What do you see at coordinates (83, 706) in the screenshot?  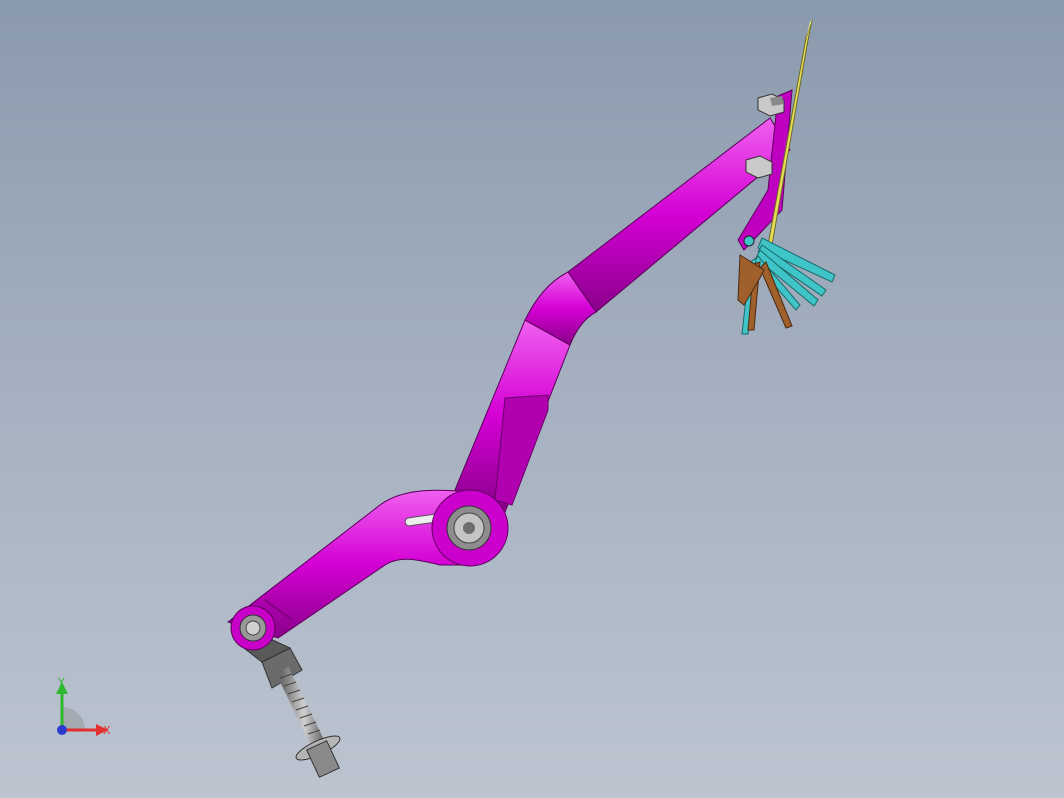 I see `axis-triad: Y X` at bounding box center [83, 706].